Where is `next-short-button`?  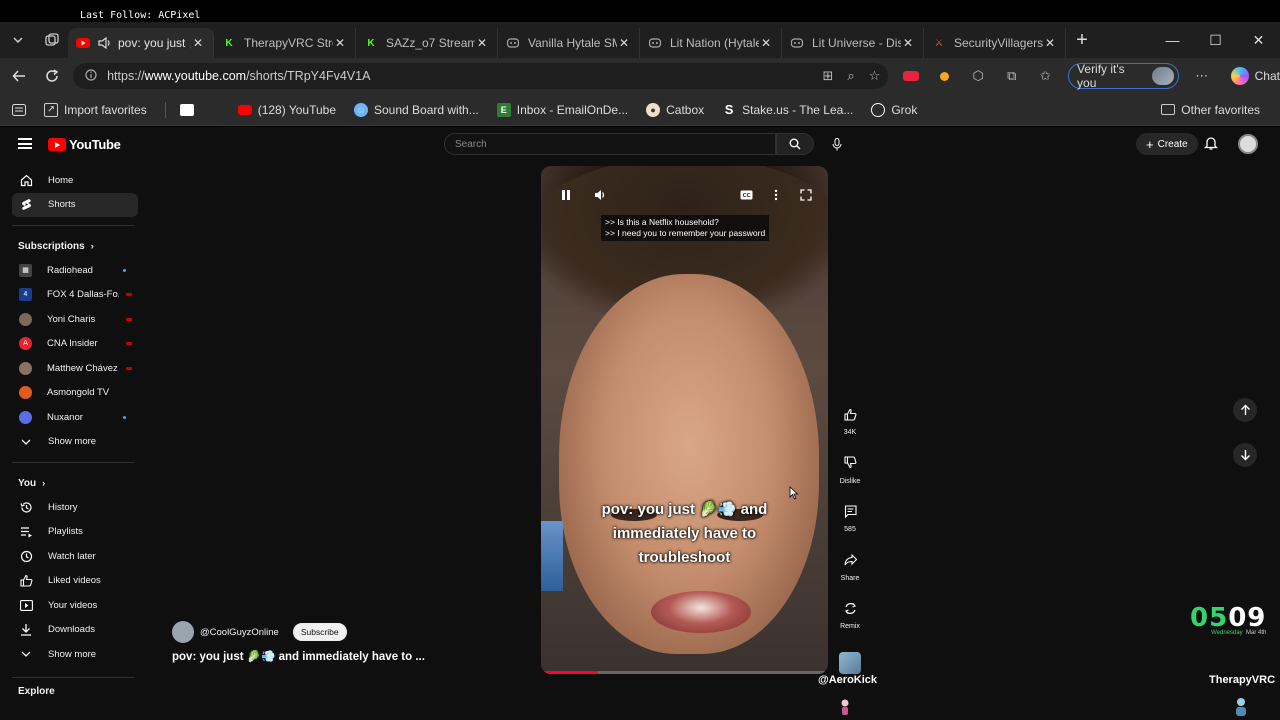
next-short-button is located at coordinates (1245, 455).